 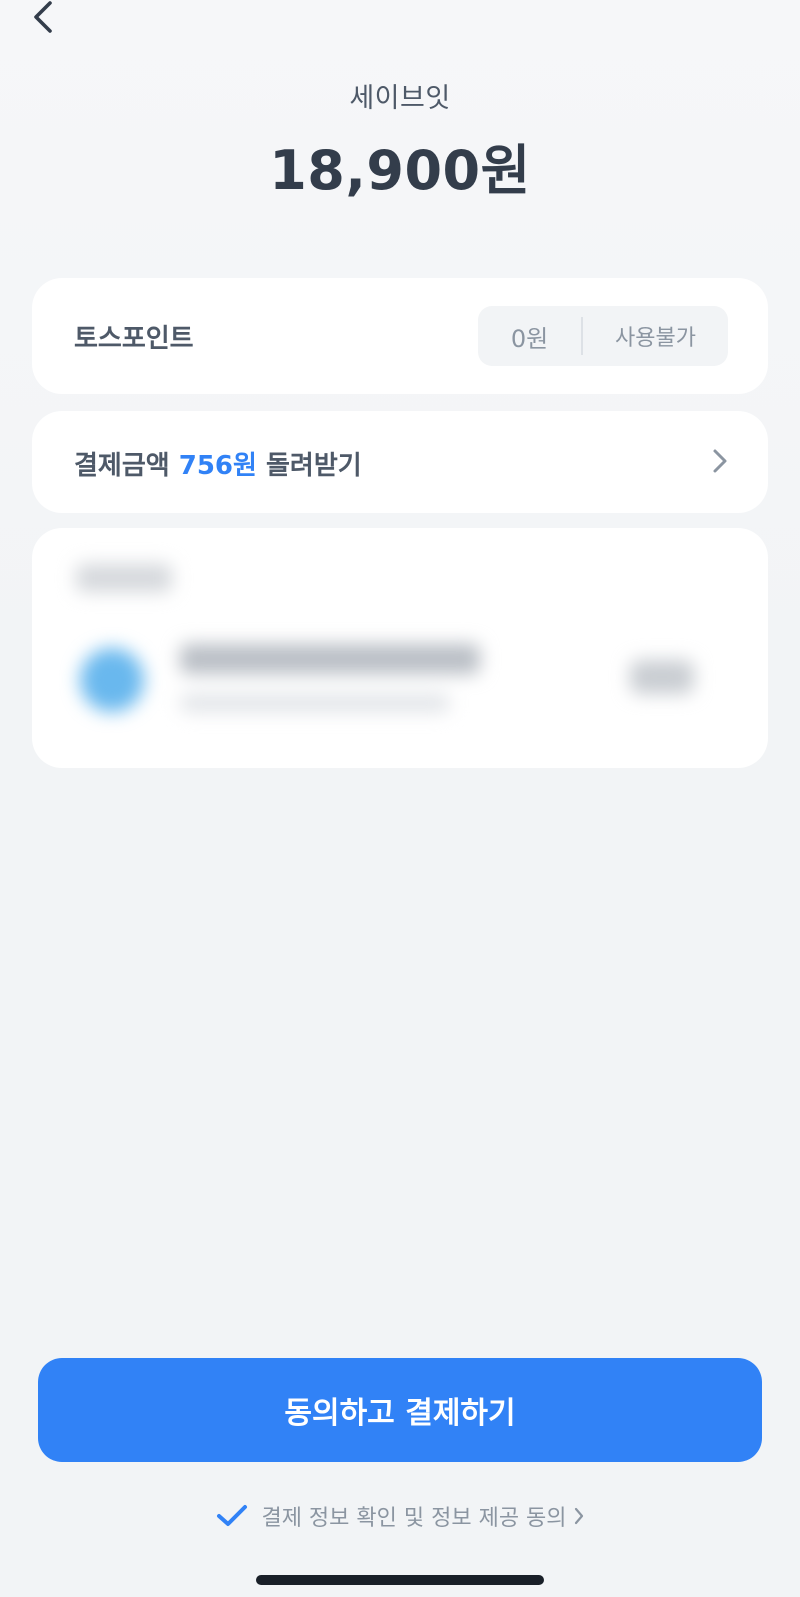 What do you see at coordinates (655, 338) in the screenshot?
I see `toss-points-status: 사용불가` at bounding box center [655, 338].